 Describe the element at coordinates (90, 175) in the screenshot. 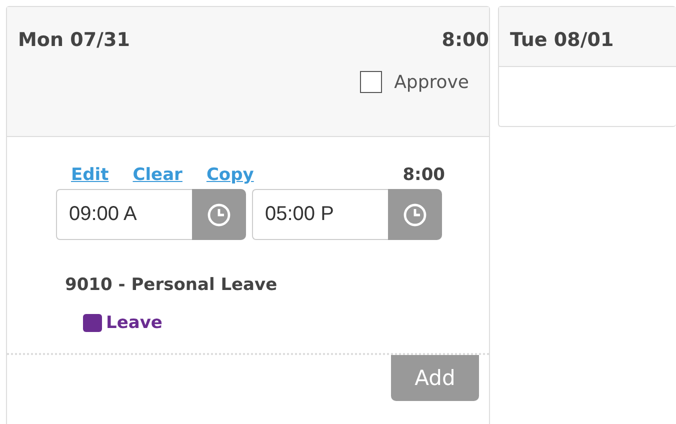

I see `action-link: Edit` at that location.